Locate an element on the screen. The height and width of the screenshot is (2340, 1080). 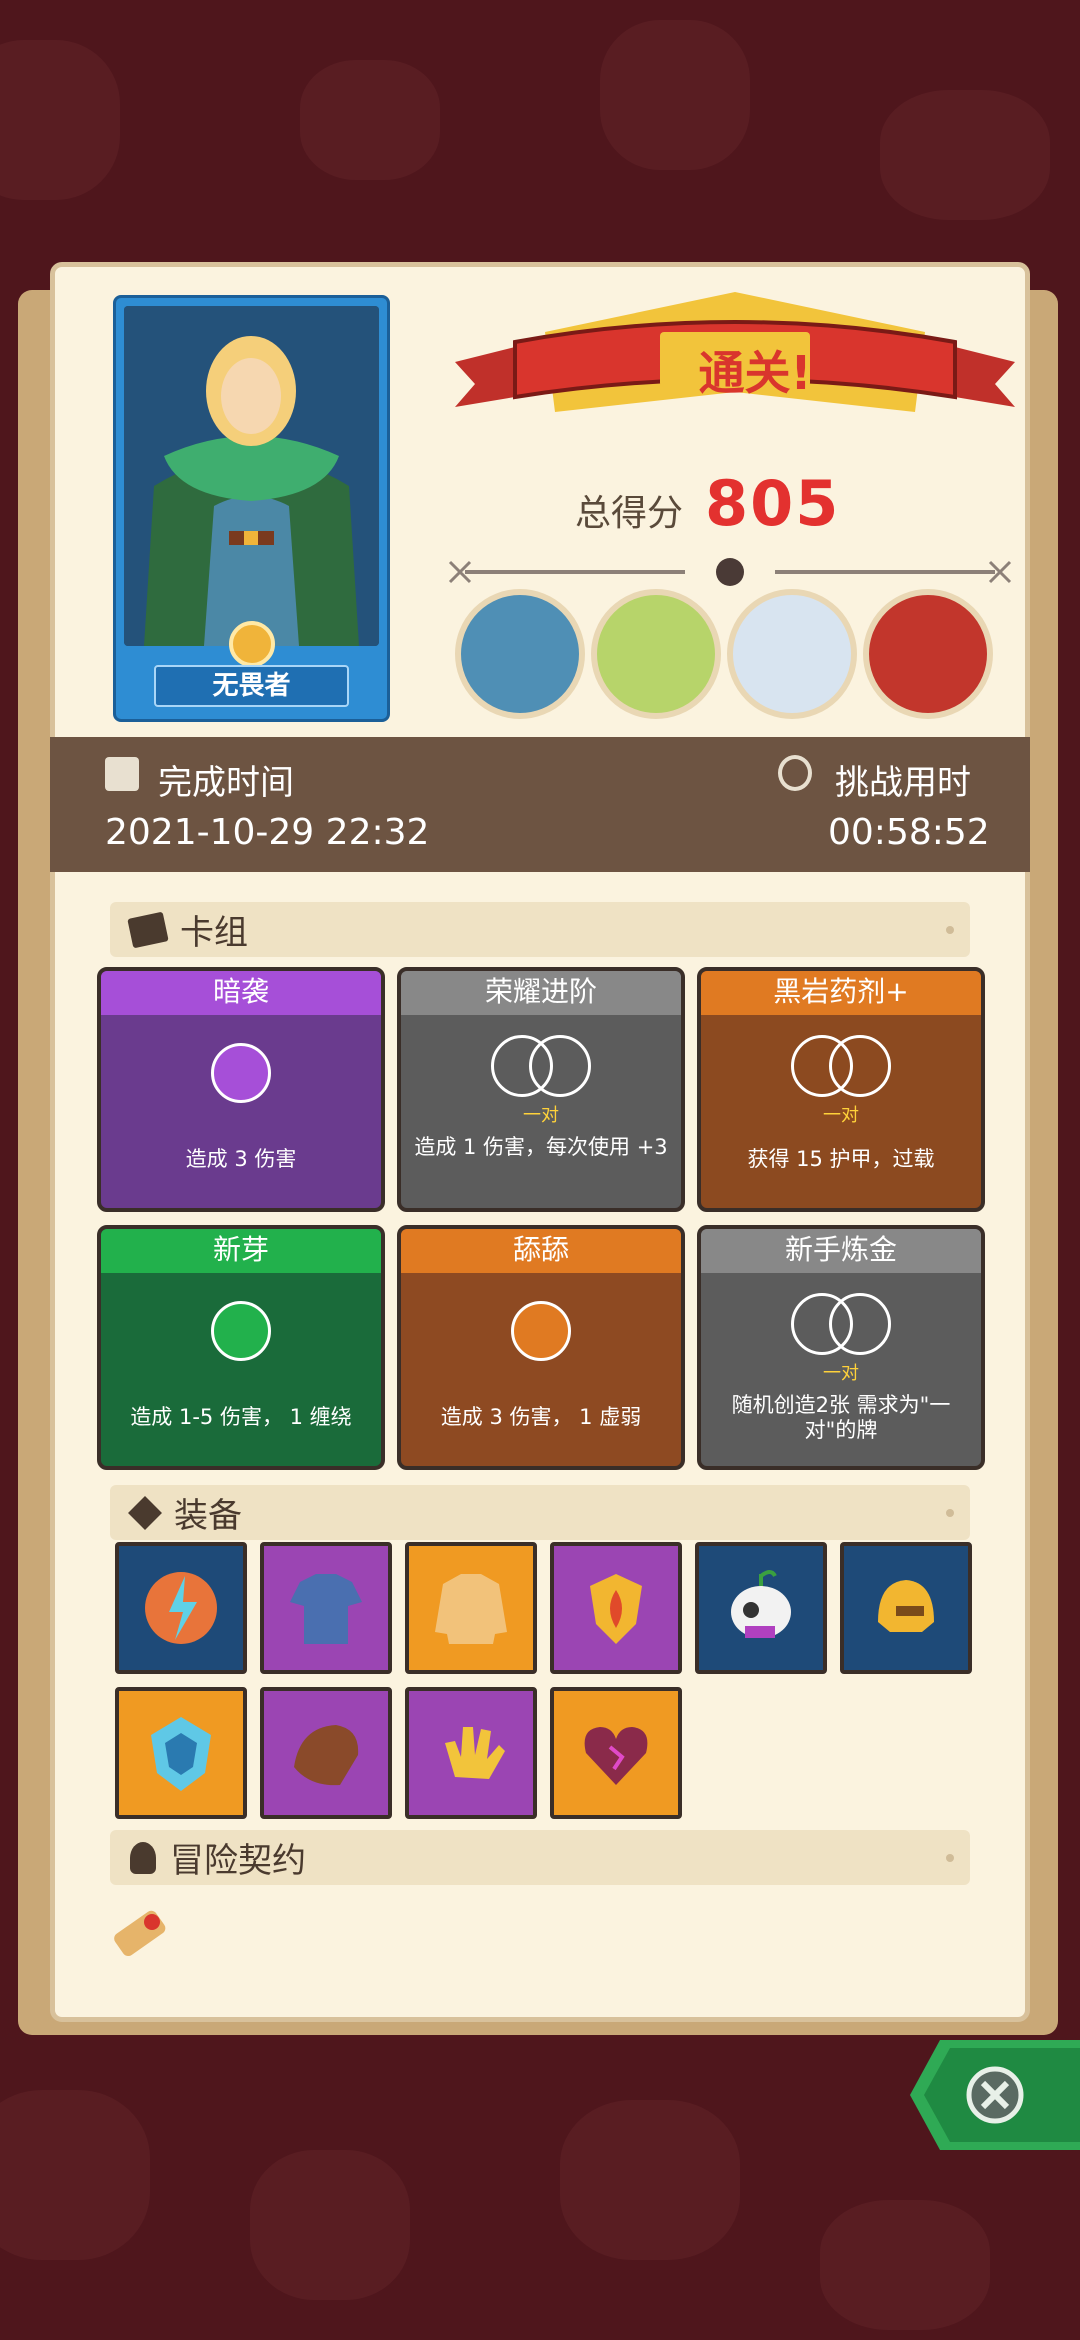
card-heiyan: 黑岩药剂+ 一对 获得 15 护甲，过载 is located at coordinates (841, 1089).